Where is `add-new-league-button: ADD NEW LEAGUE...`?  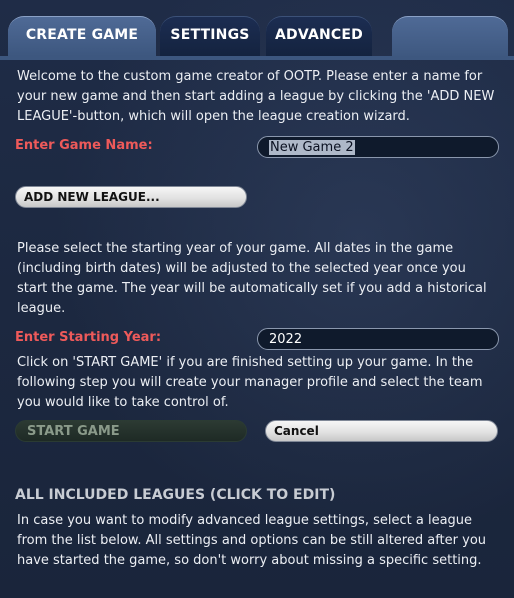
add-new-league-button: ADD NEW LEAGUE... is located at coordinates (131, 197).